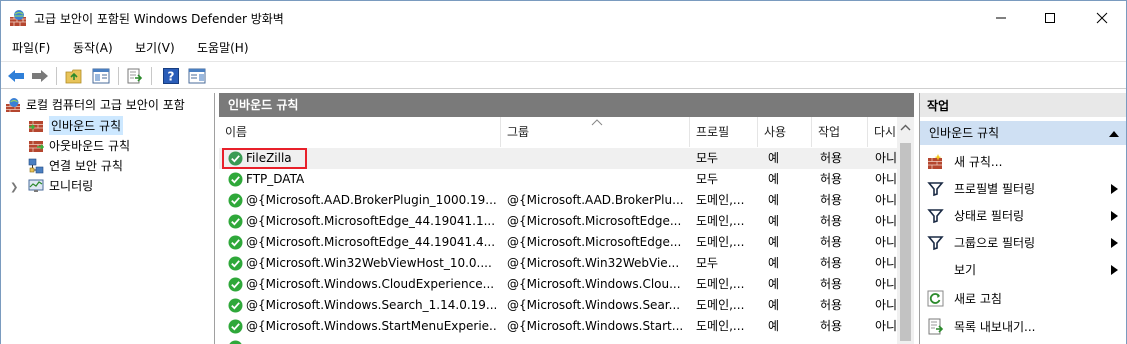 The image size is (1127, 344). I want to click on title-bar: 고급 보안이 포함된 Windows Defender 방화벽, so click(563, 18).